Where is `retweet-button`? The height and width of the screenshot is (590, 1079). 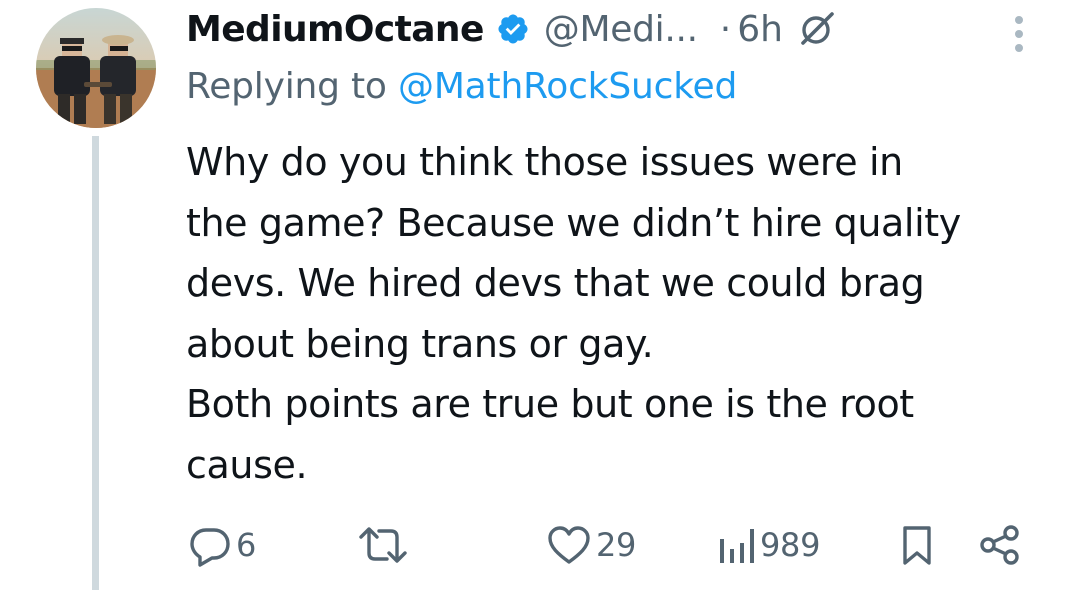 retweet-button is located at coordinates (385, 545).